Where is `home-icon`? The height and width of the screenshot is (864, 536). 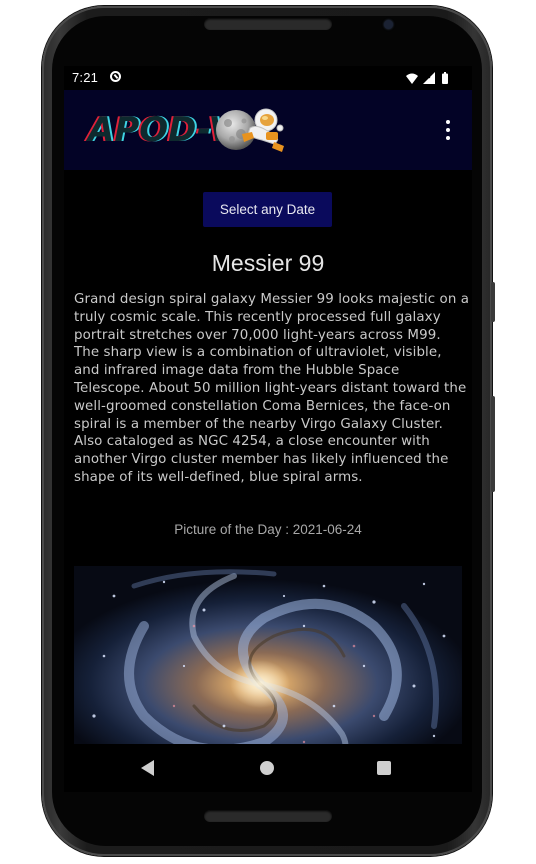 home-icon is located at coordinates (267, 768).